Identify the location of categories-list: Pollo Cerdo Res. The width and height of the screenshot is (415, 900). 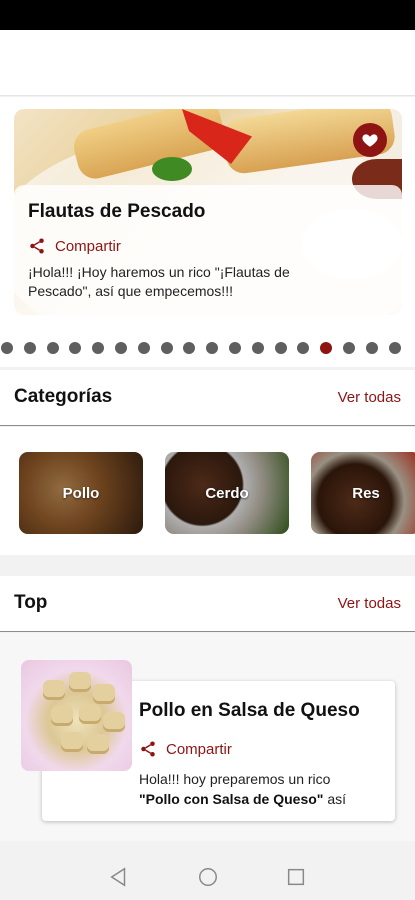
(207, 491).